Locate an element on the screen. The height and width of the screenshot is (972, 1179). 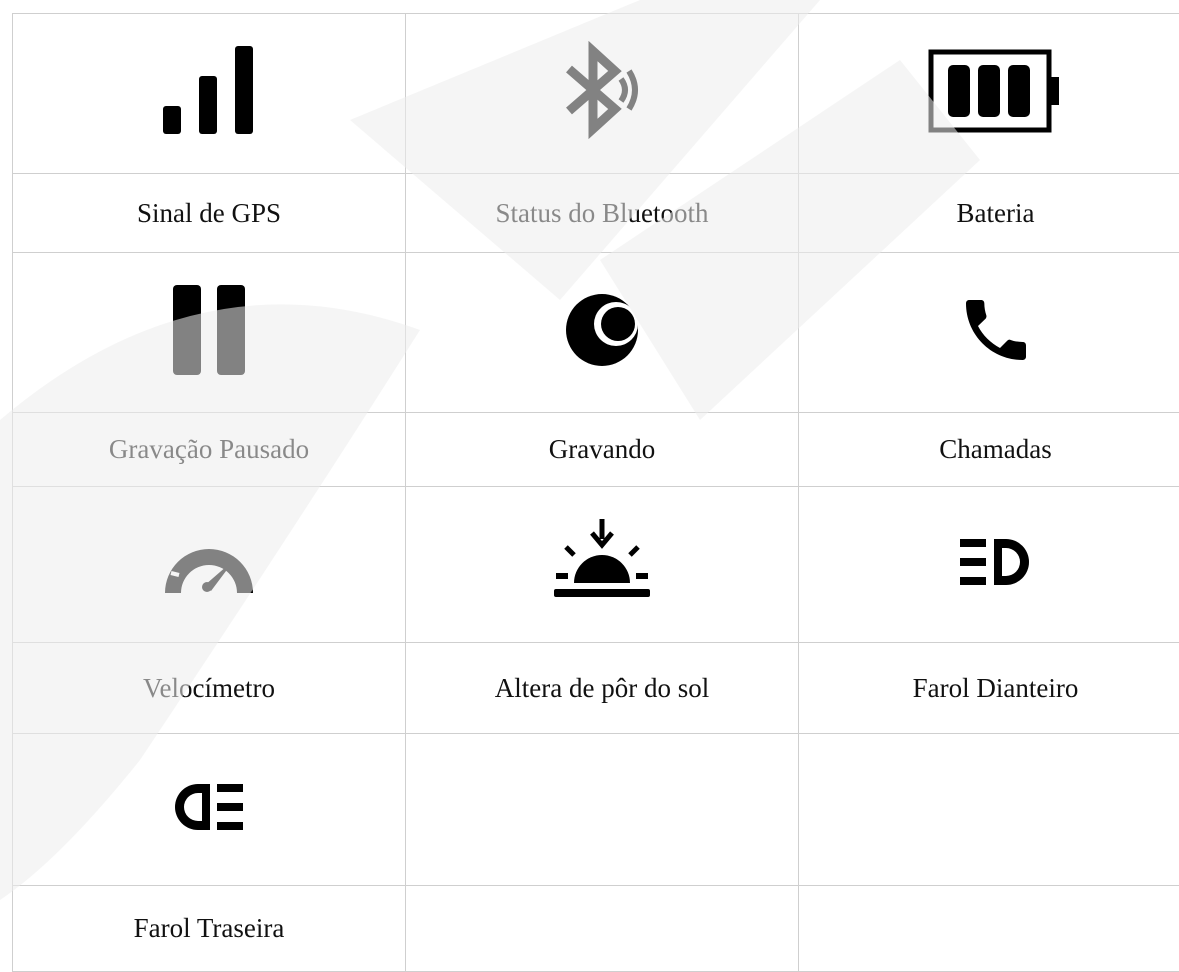
bluetooth-cell is located at coordinates (602, 94).